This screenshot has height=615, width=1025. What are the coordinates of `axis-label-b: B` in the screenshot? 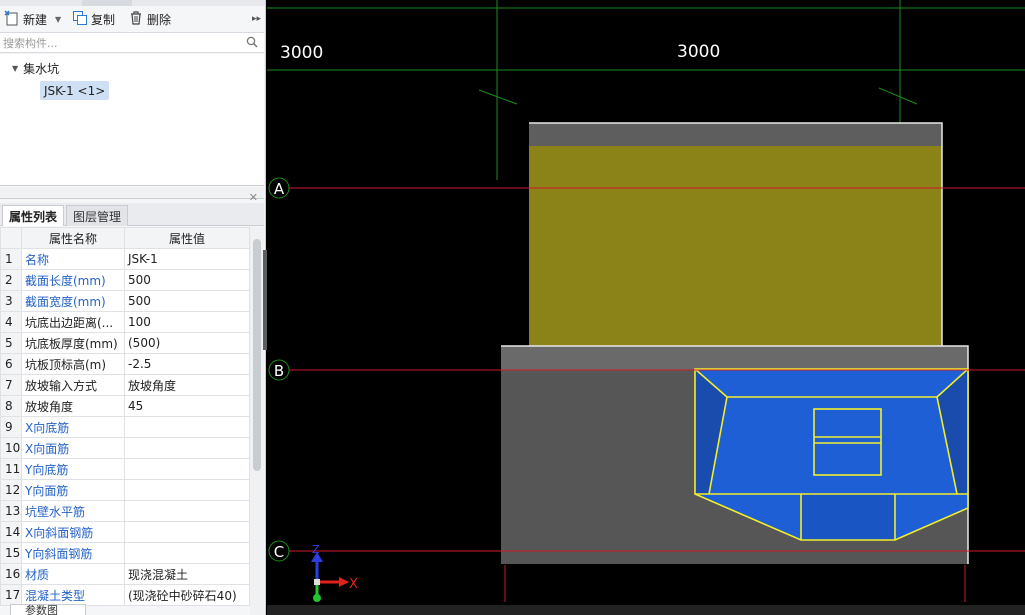 It's located at (279, 371).